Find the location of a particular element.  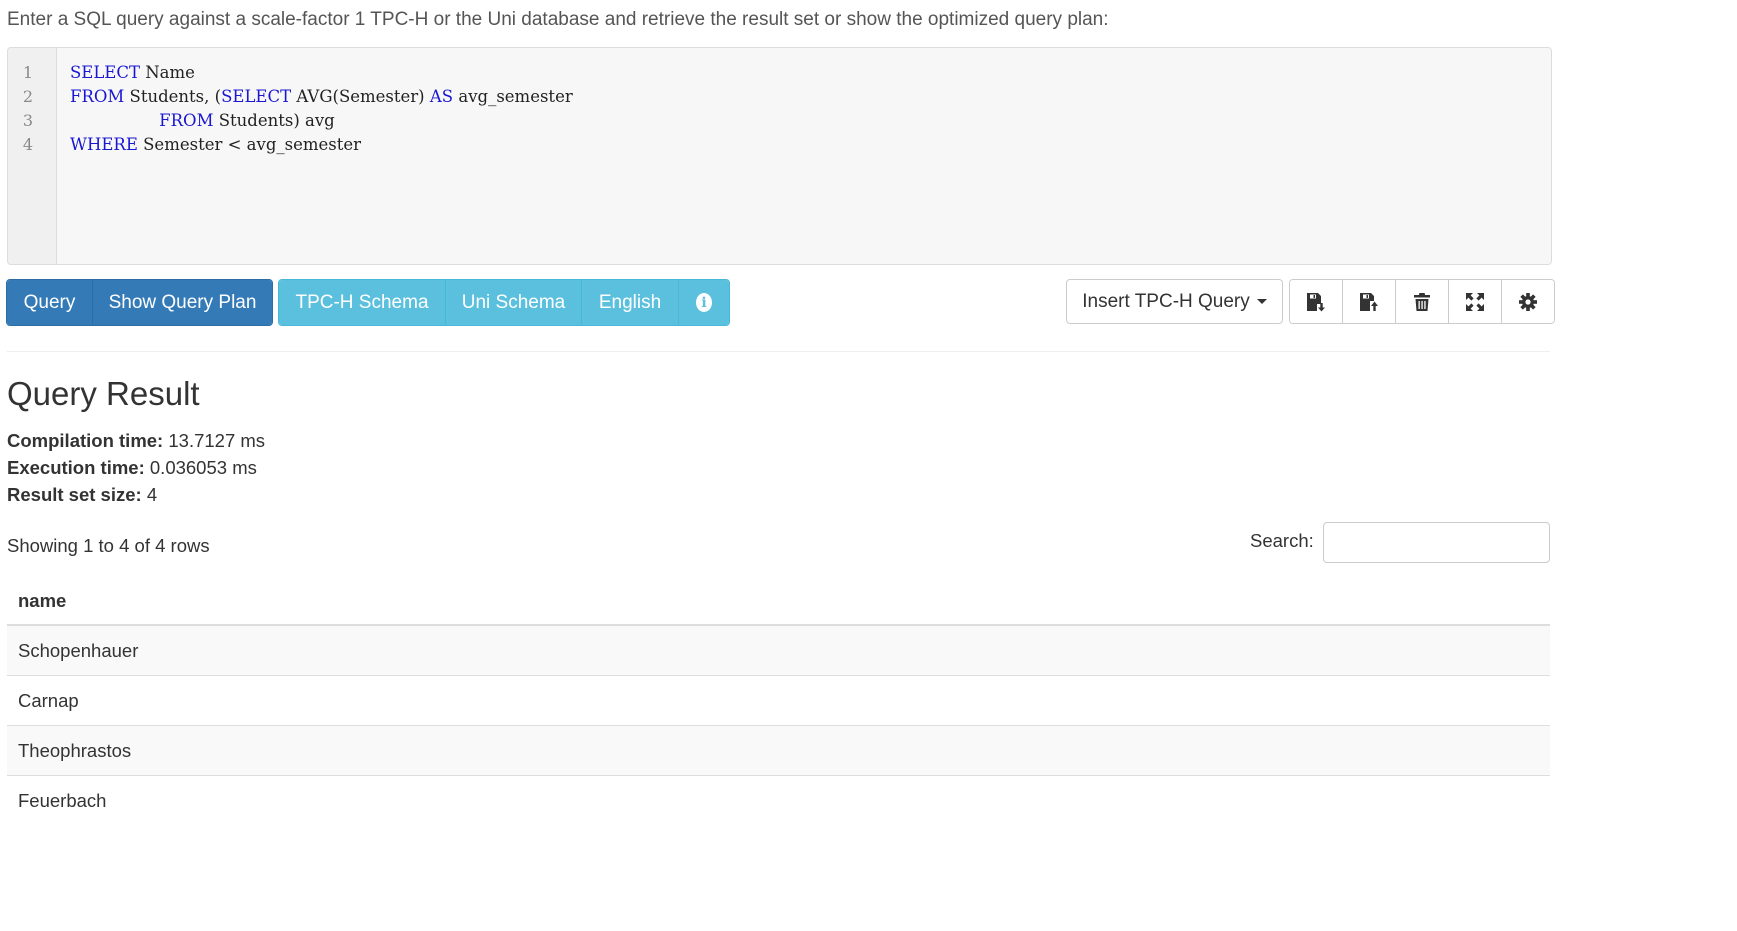

compilation-time: Compilation time: 13.7127 ms is located at coordinates (136, 441).